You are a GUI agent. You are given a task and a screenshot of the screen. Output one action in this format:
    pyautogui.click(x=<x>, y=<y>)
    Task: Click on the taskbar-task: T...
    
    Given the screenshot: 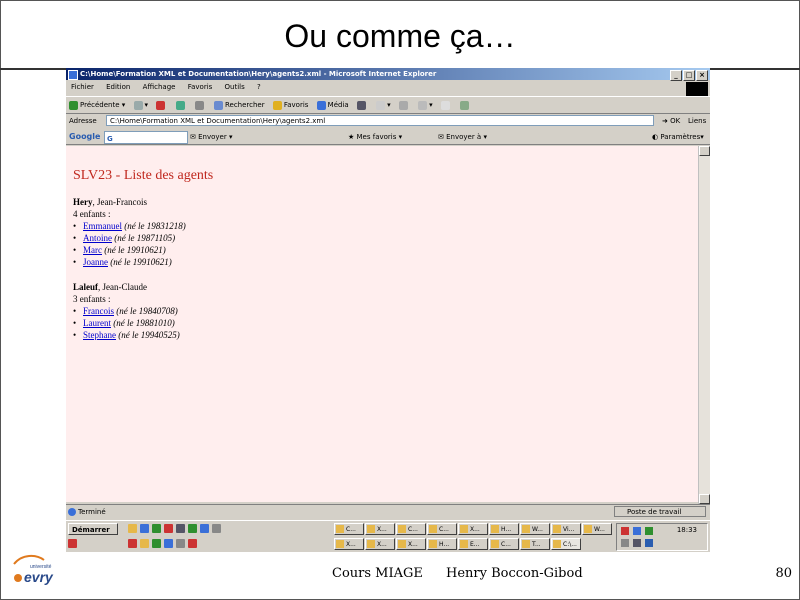 What is the action you would take?
    pyautogui.click(x=535, y=544)
    